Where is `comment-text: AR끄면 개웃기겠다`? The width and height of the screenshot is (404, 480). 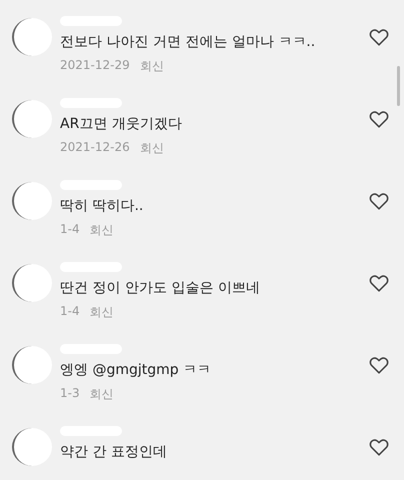
comment-text: AR끄면 개웃기겠다 is located at coordinates (121, 124).